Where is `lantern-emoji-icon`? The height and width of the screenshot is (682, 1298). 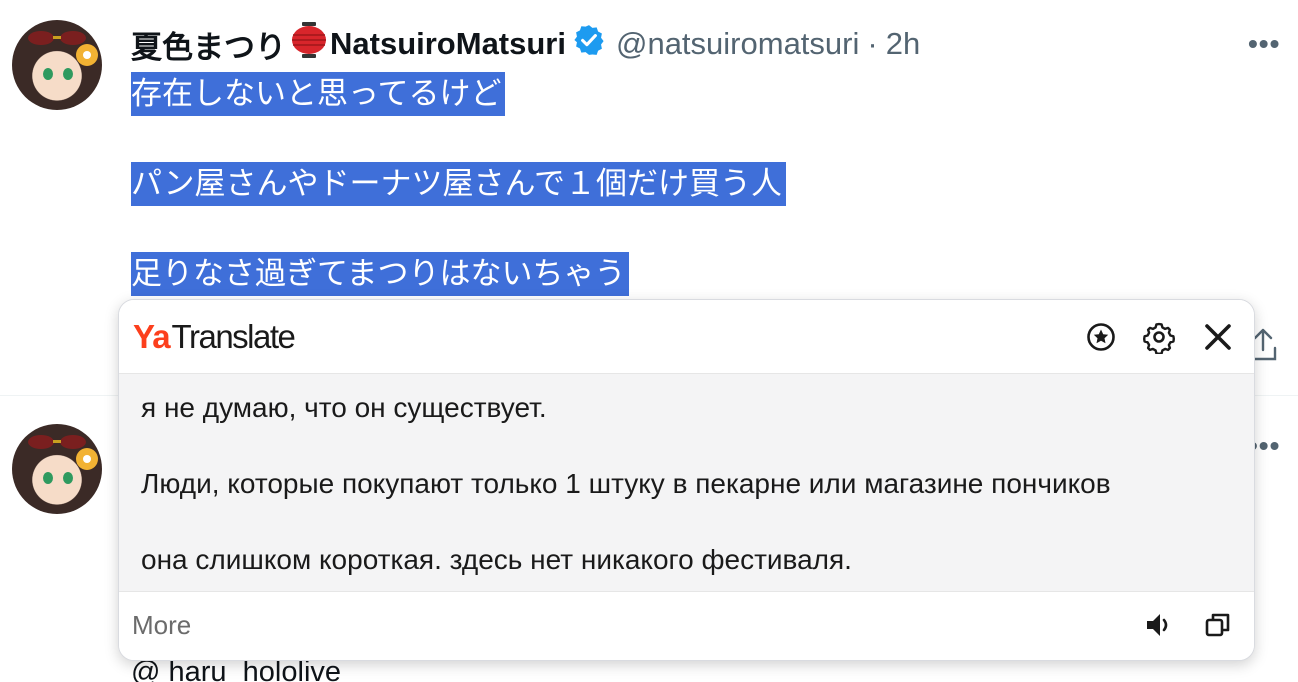 lantern-emoji-icon is located at coordinates (309, 44).